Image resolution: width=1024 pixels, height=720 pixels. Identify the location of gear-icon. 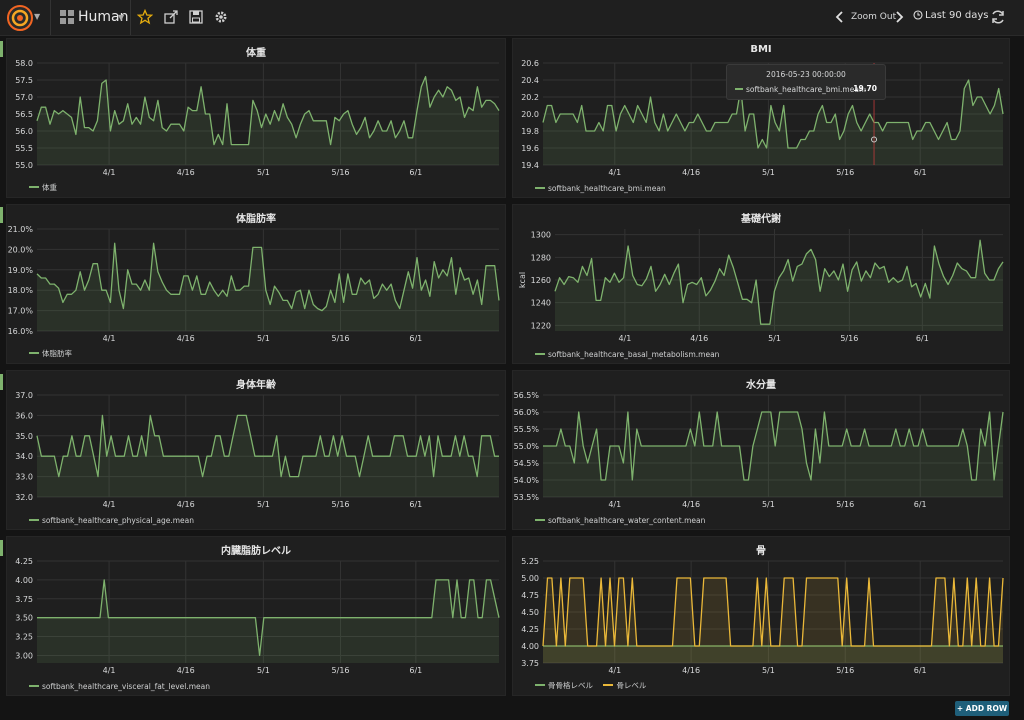
(221, 17).